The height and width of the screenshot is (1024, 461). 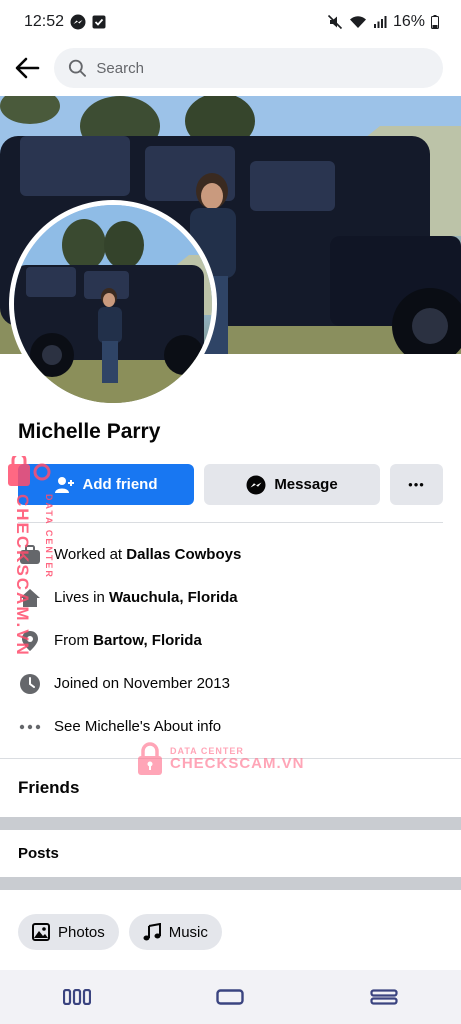 I want to click on profile-name: Michelle Parry, so click(x=89, y=431).